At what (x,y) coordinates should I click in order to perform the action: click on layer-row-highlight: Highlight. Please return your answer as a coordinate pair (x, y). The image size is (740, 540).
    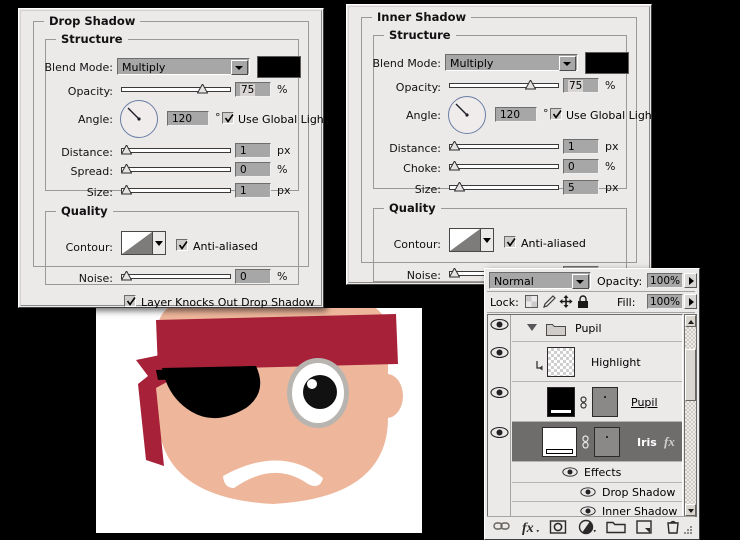
    Looking at the image, I should click on (597, 362).